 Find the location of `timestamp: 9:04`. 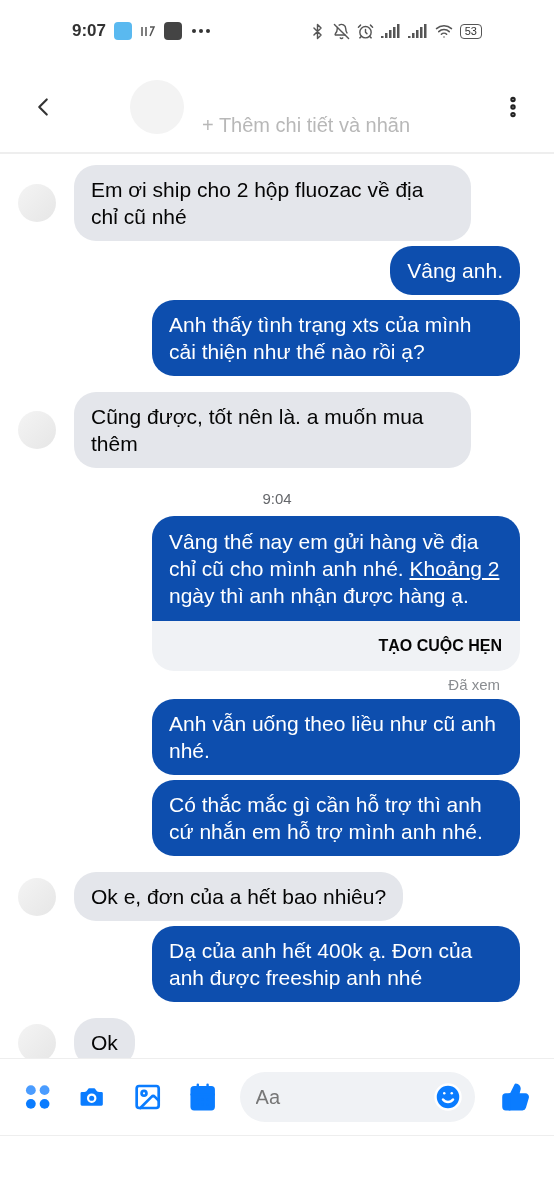

timestamp: 9:04 is located at coordinates (277, 499).